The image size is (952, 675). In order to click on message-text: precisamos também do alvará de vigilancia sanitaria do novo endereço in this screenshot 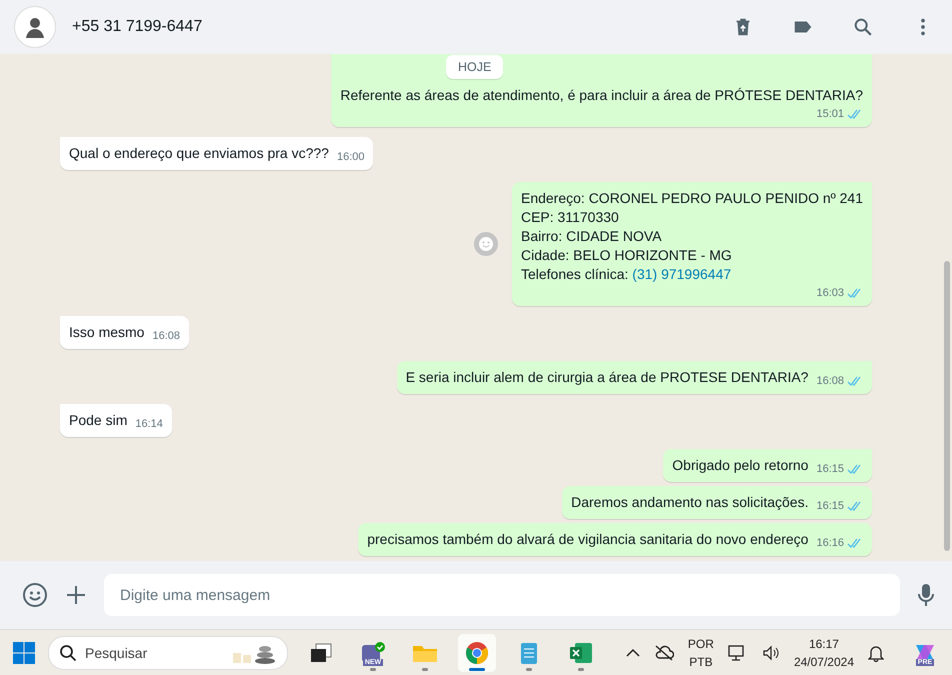, I will do `click(587, 539)`.